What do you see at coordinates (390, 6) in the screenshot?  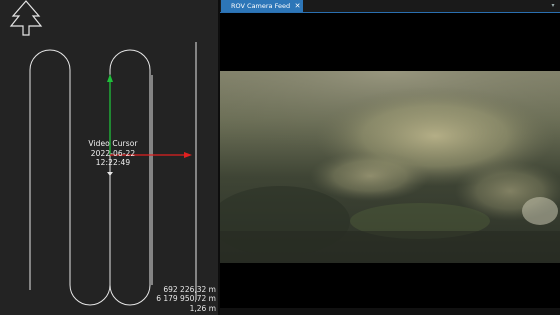 I see `tab-bar: ROV Camera Feed ✕ ▾` at bounding box center [390, 6].